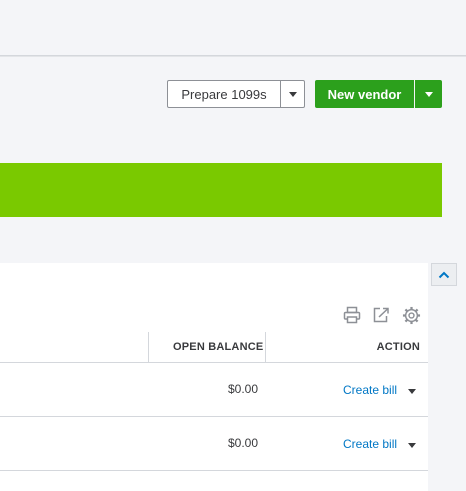  I want to click on new-vendor-button: New vendor, so click(364, 94).